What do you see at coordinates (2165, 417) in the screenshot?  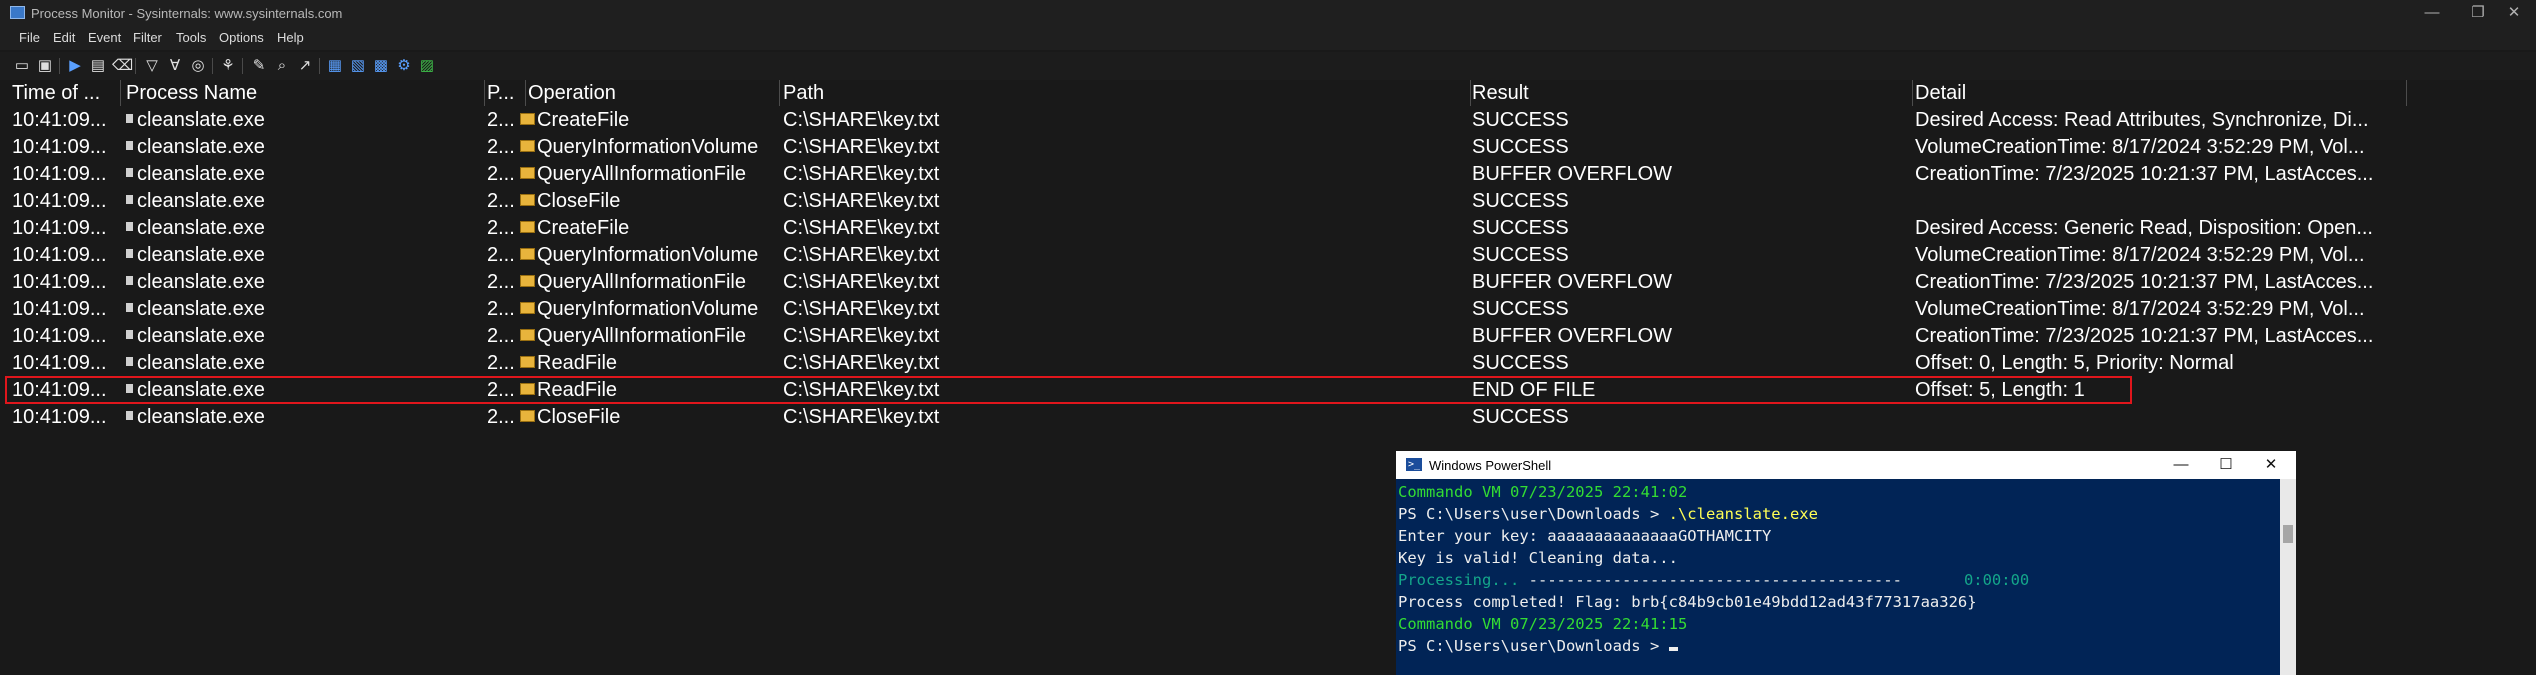 I see `cell-detail` at bounding box center [2165, 417].